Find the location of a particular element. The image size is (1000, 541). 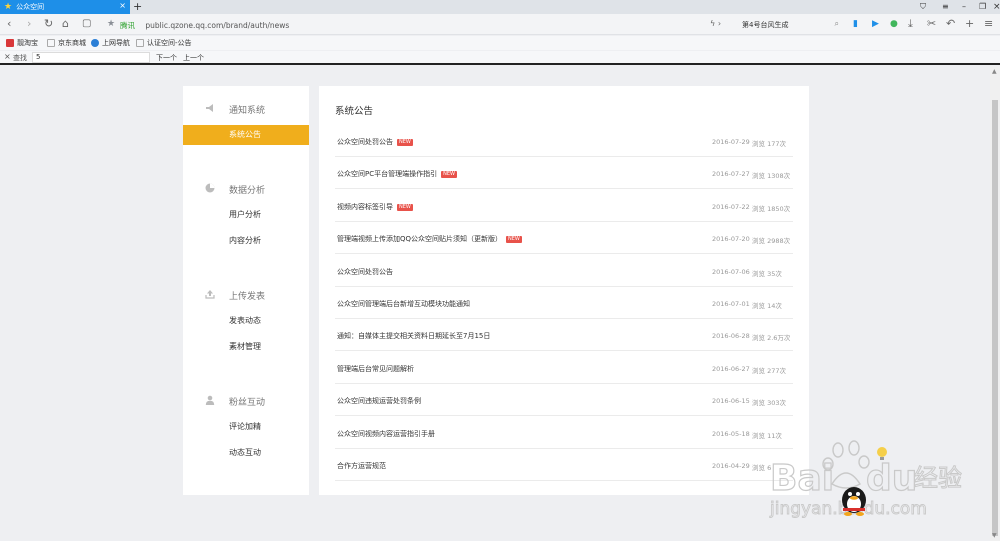

news-views: 浏览 1308次 is located at coordinates (771, 176).